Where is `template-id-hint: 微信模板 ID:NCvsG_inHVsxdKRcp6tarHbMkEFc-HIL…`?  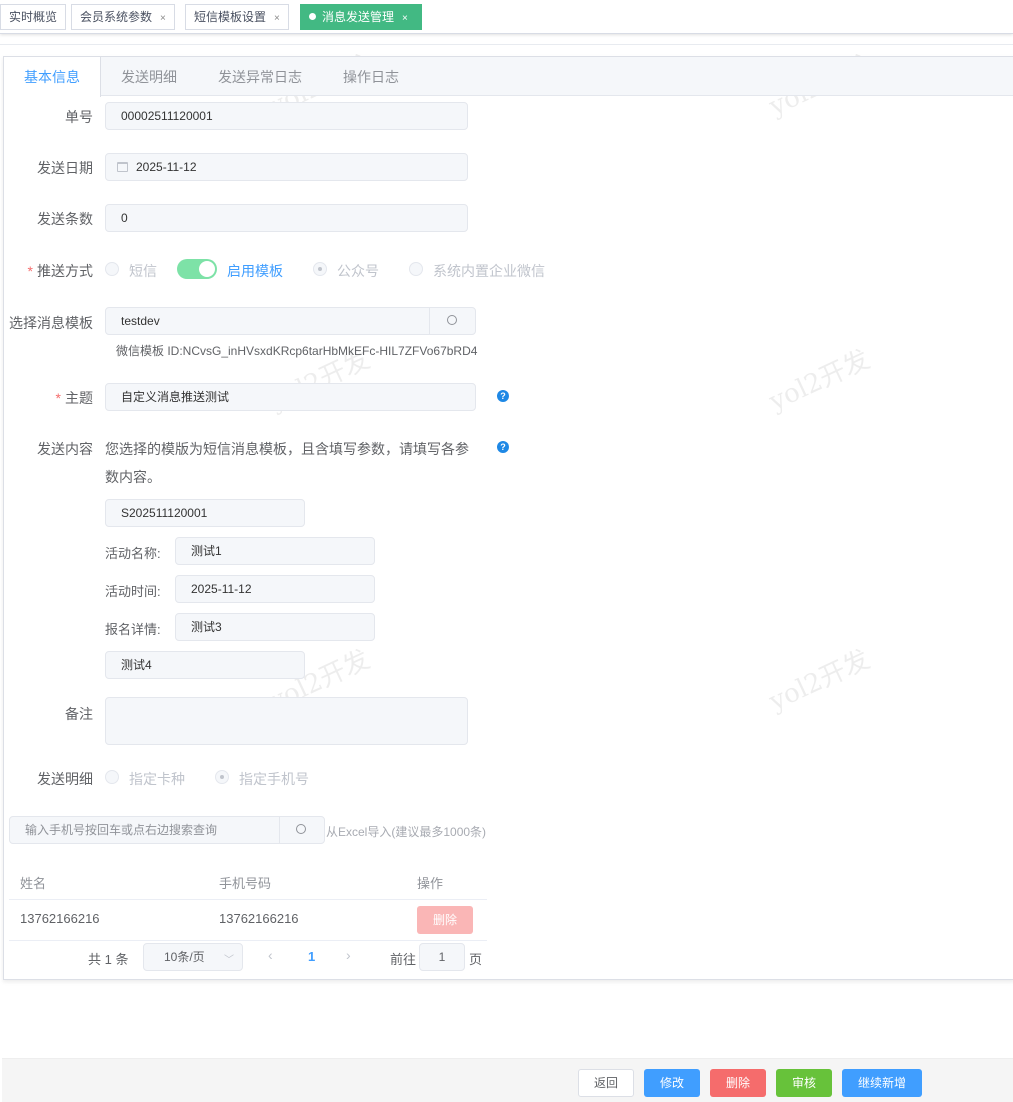 template-id-hint: 微信模板 ID:NCvsG_inHVsxdKRcp6tarHbMkEFc-HIL… is located at coordinates (297, 351).